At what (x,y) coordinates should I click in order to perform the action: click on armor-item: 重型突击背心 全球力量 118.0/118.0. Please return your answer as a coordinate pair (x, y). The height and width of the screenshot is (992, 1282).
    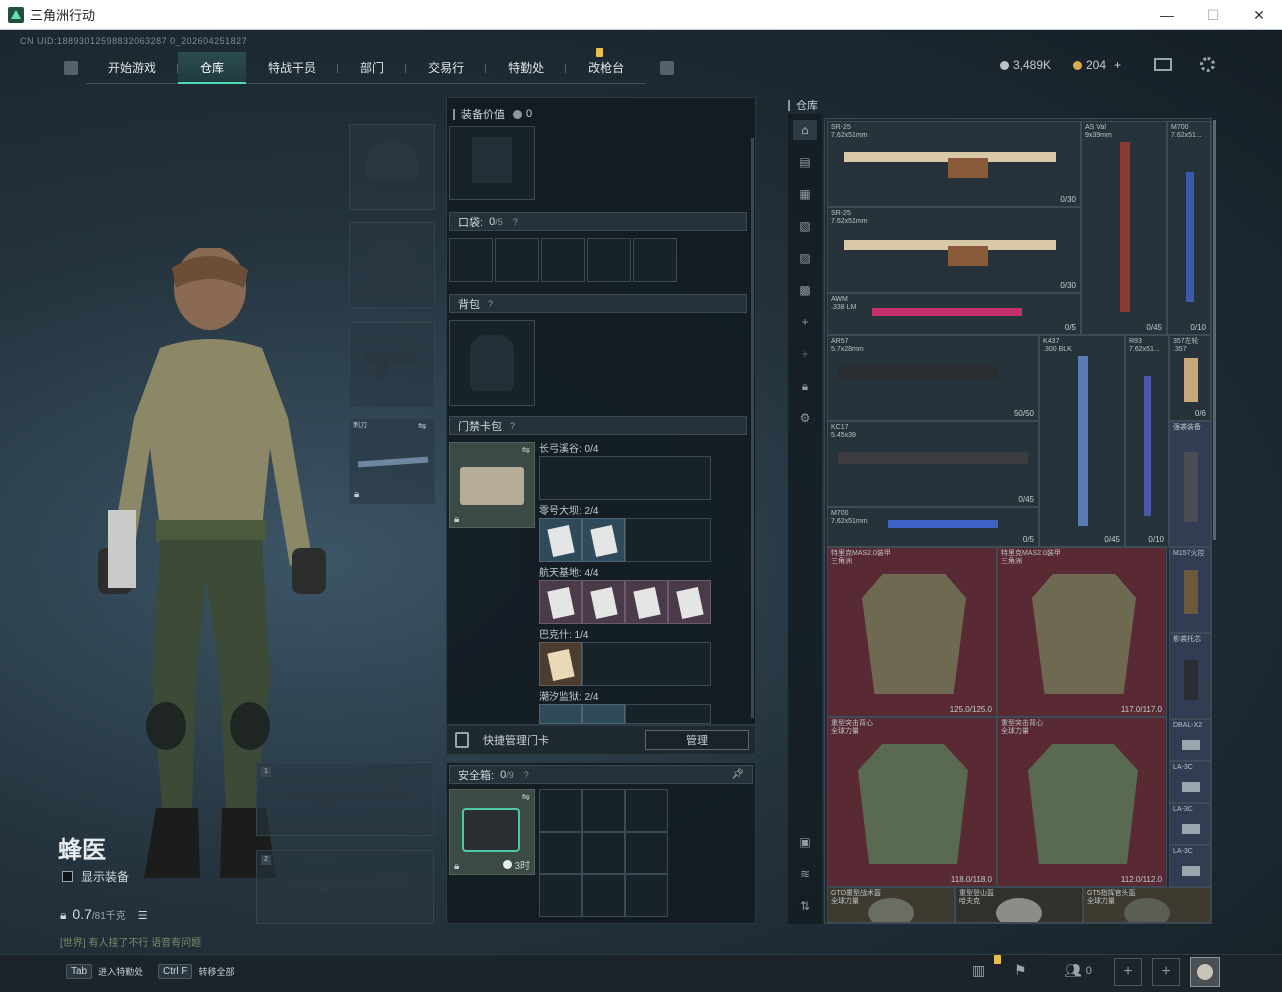
    Looking at the image, I should click on (912, 802).